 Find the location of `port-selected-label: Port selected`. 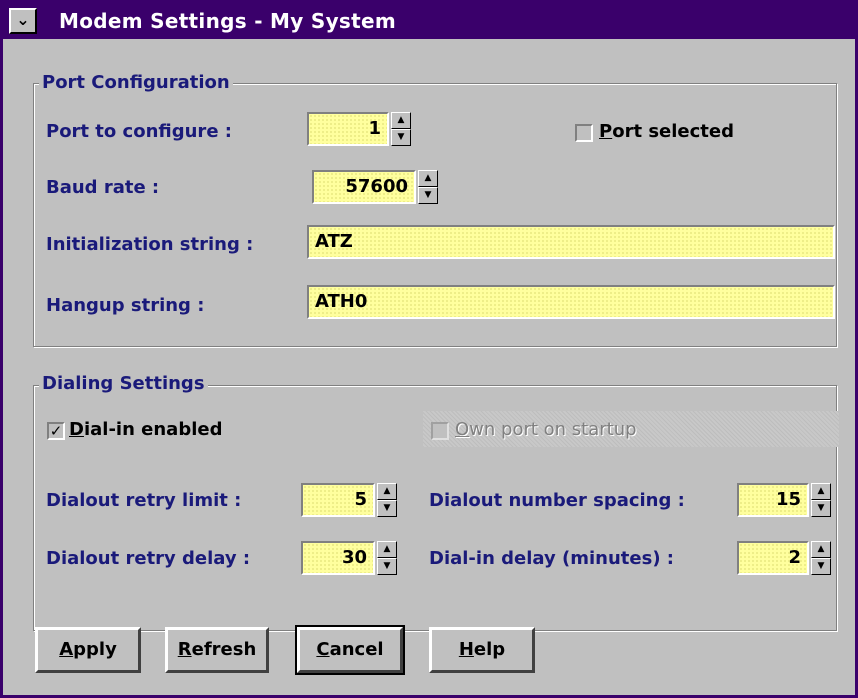

port-selected-label: Port selected is located at coordinates (666, 132).